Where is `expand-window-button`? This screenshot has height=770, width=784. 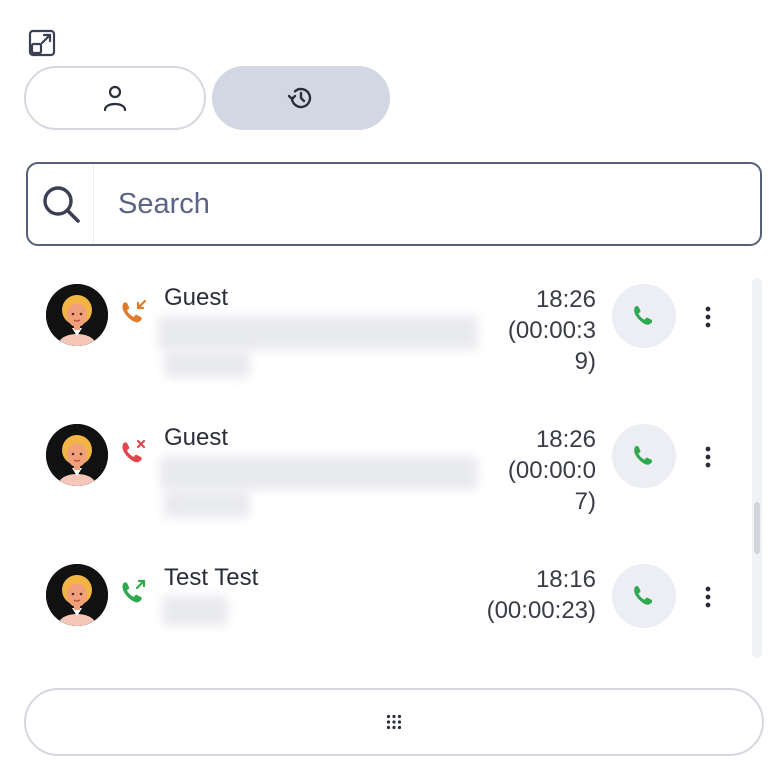
expand-window-button is located at coordinates (42, 43).